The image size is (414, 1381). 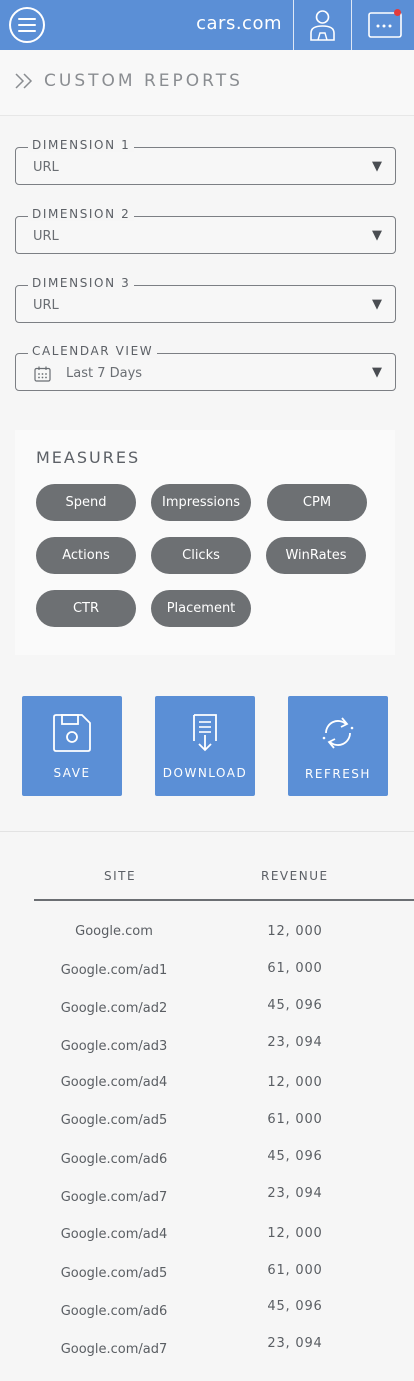 What do you see at coordinates (72, 733) in the screenshot?
I see `save-icon` at bounding box center [72, 733].